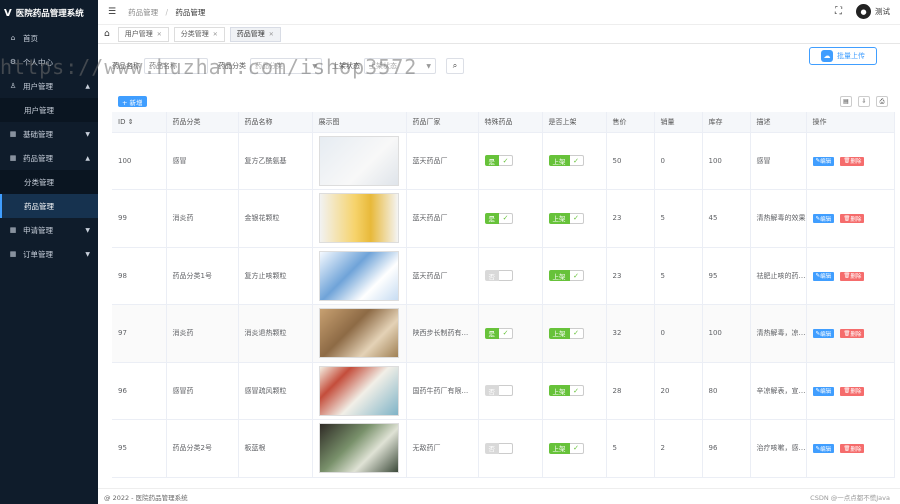  I want to click on cell-image, so click(359, 391).